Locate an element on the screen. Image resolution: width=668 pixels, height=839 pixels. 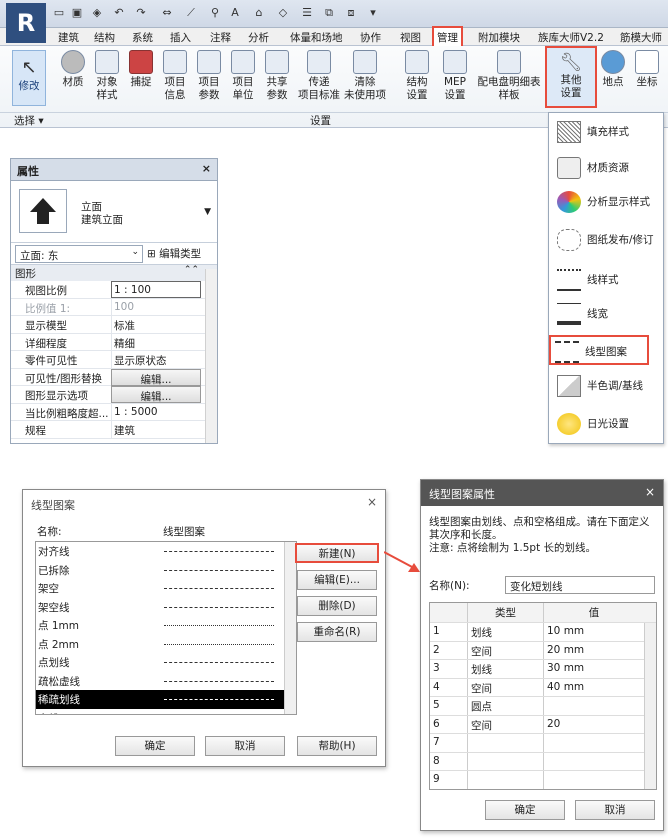
grid-scrollbar is located at coordinates (650, 706).